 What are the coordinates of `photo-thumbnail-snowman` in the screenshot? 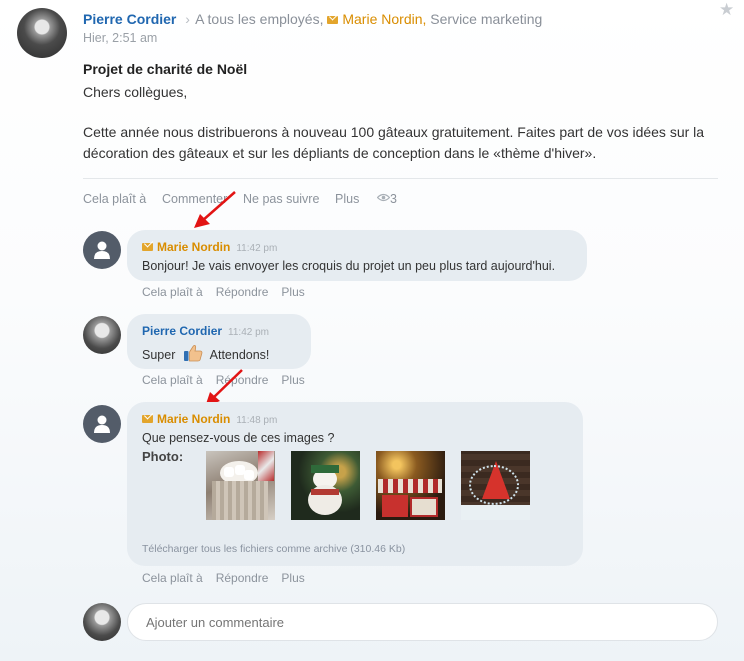 It's located at (325, 485).